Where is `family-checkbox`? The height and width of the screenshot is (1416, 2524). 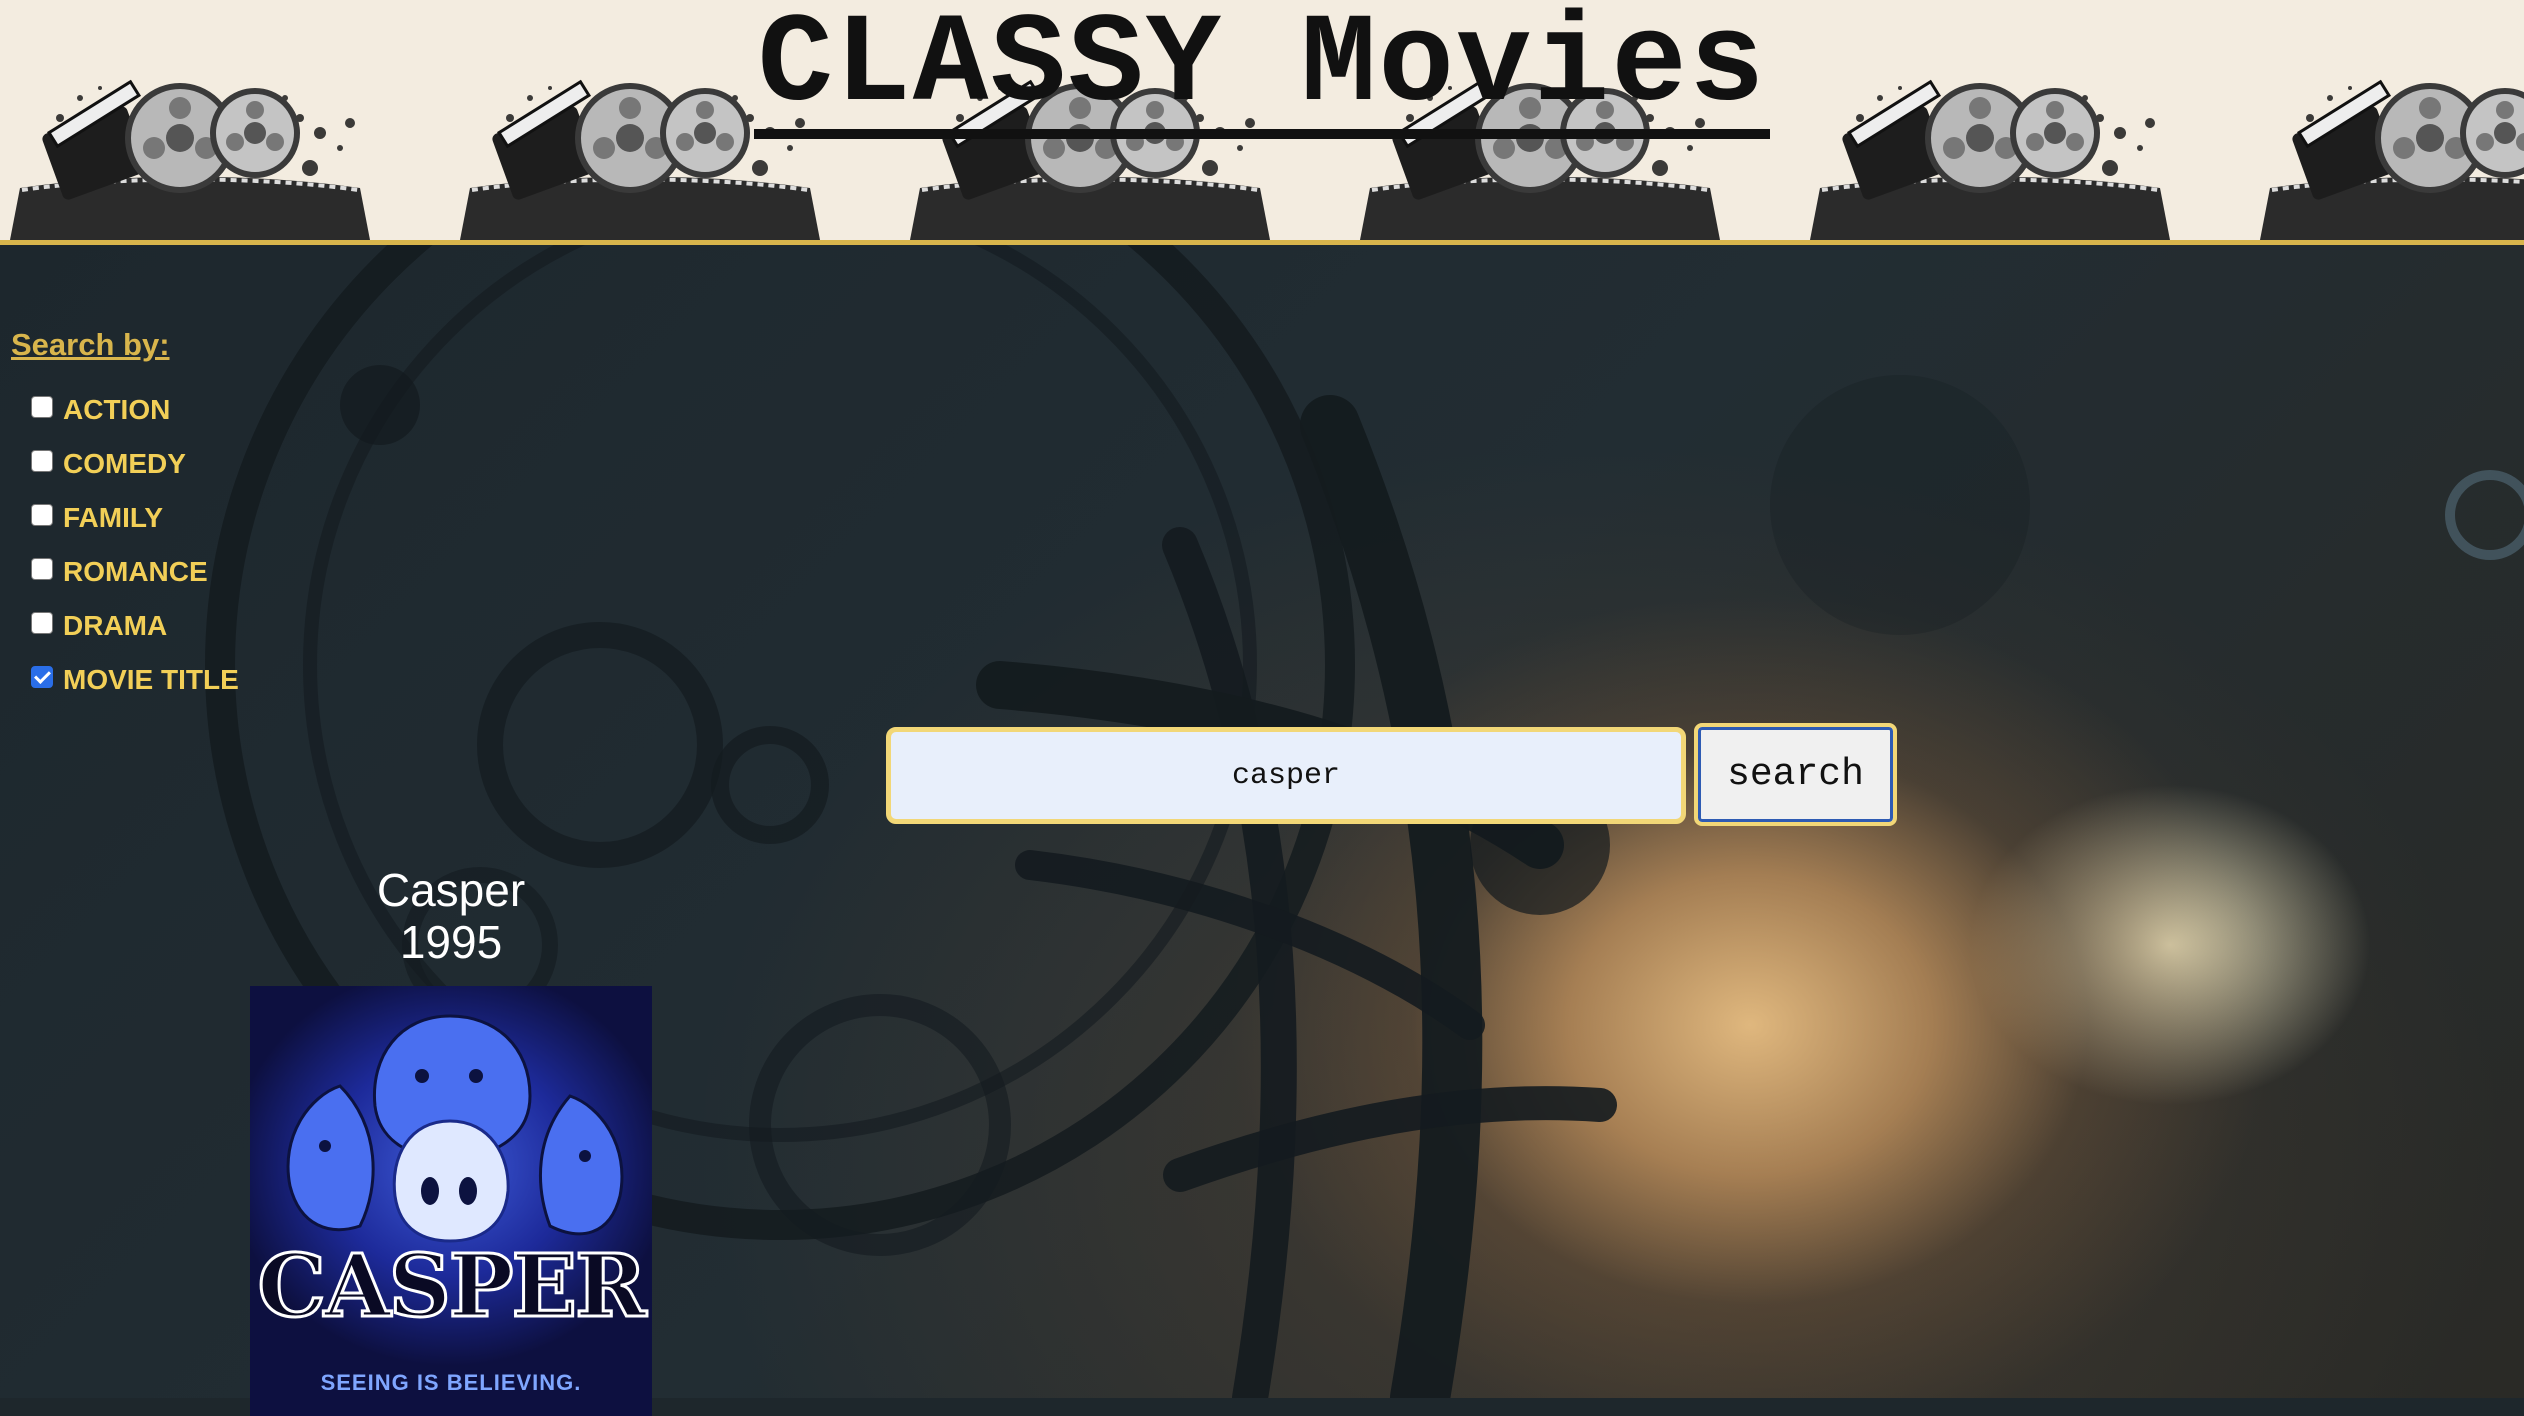 family-checkbox is located at coordinates (42, 515).